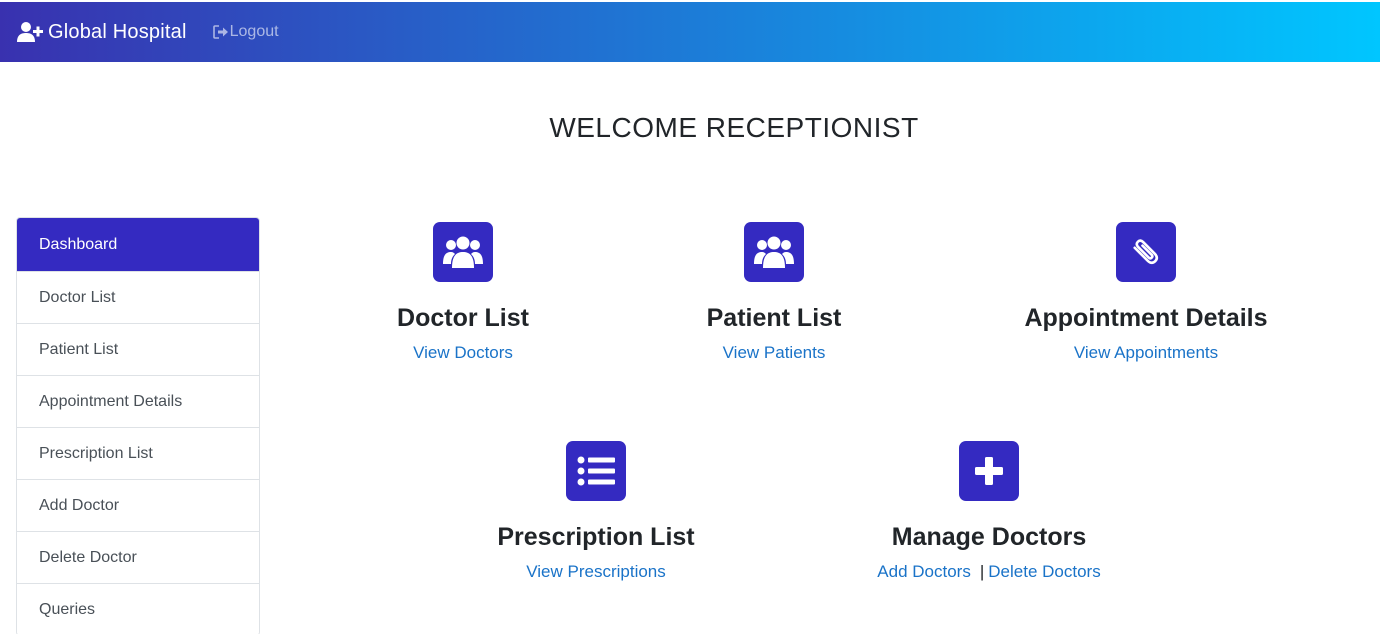 The image size is (1380, 634). What do you see at coordinates (138, 349) in the screenshot?
I see `sidebar-item-patient-list: Patient List` at bounding box center [138, 349].